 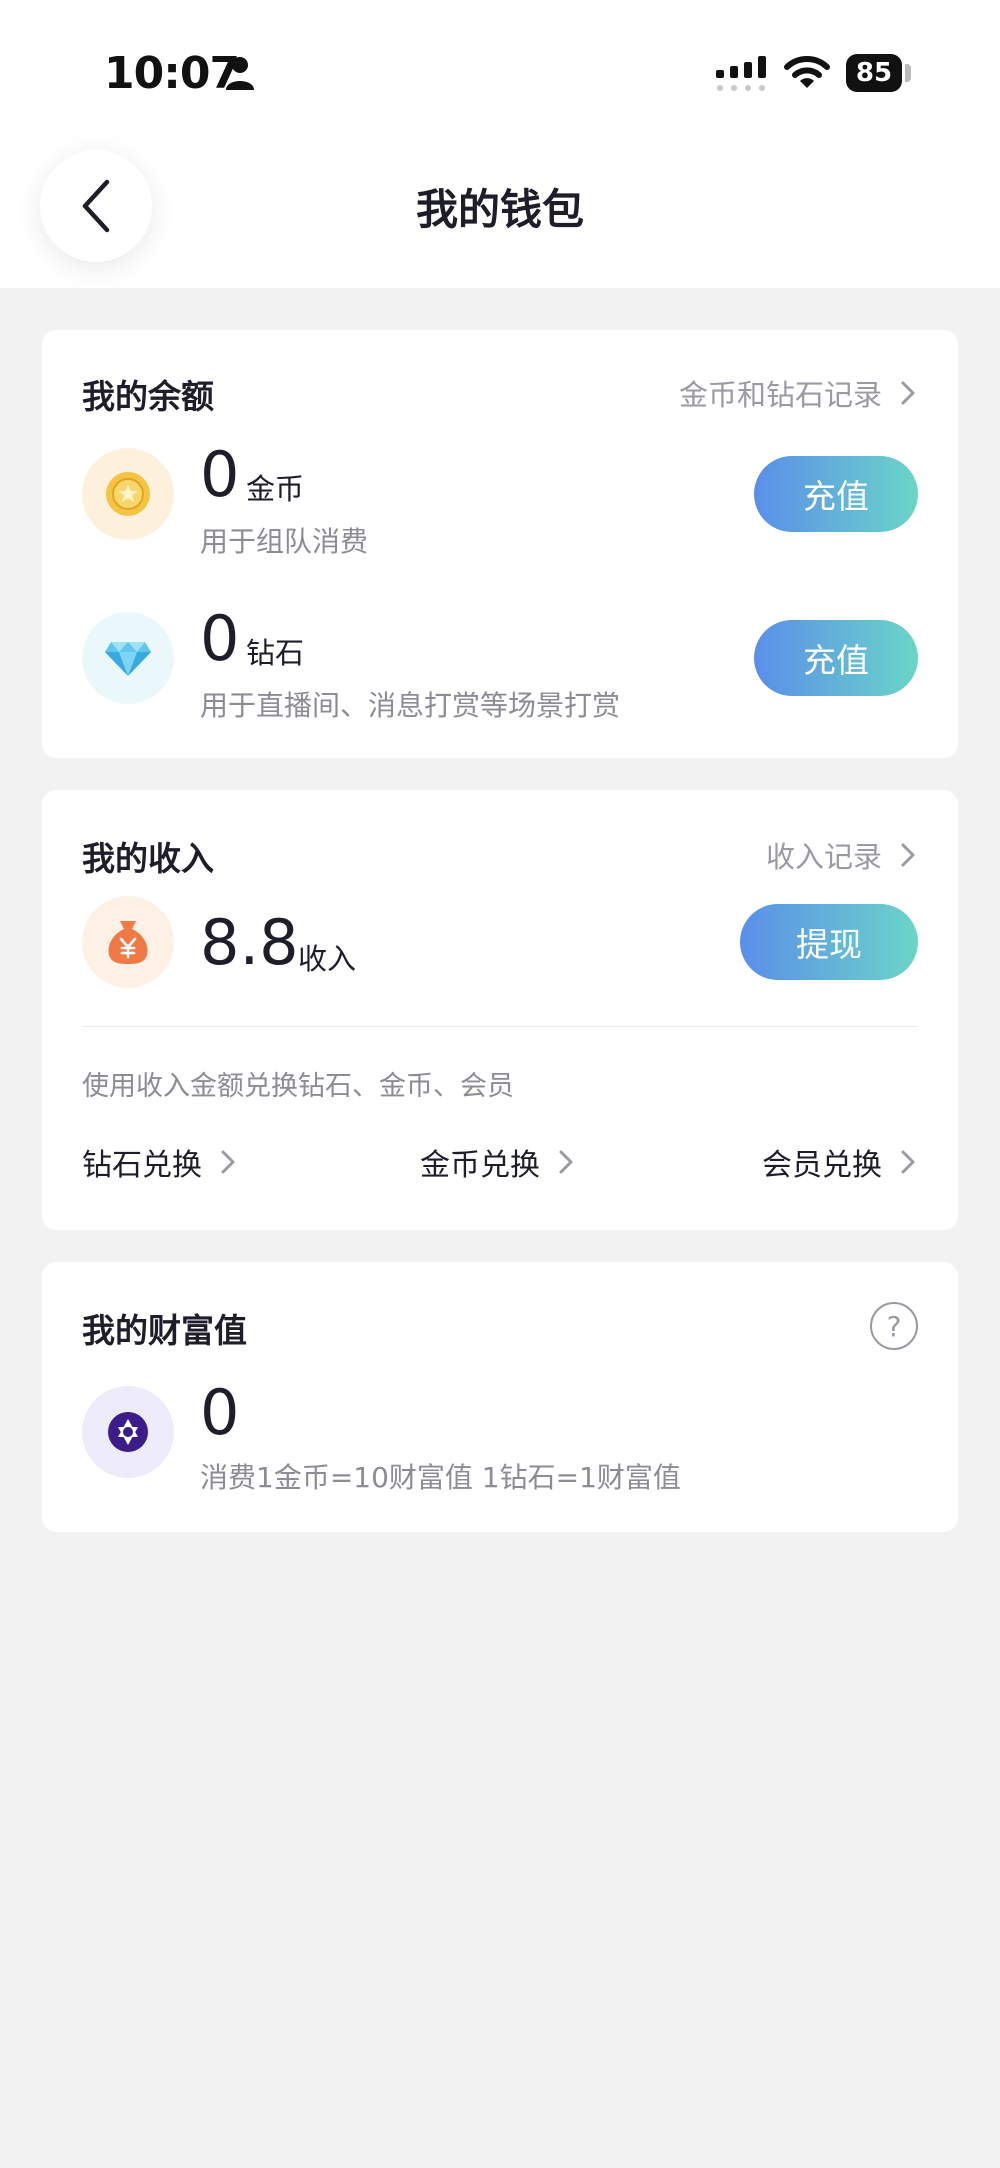 I want to click on income-record-link: 收入记录, so click(x=841, y=855).